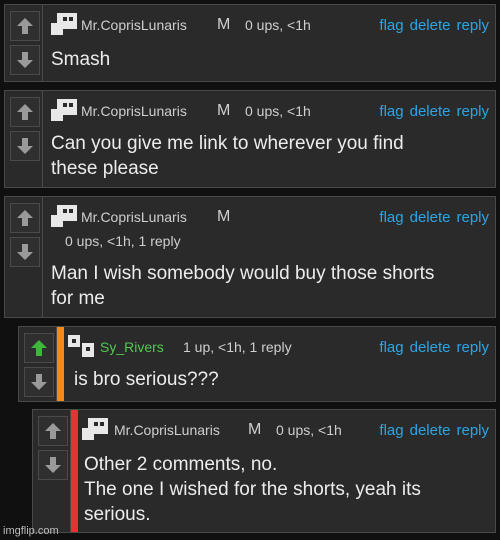  What do you see at coordinates (146, 379) in the screenshot?
I see `comment-text: is bro serious???` at bounding box center [146, 379].